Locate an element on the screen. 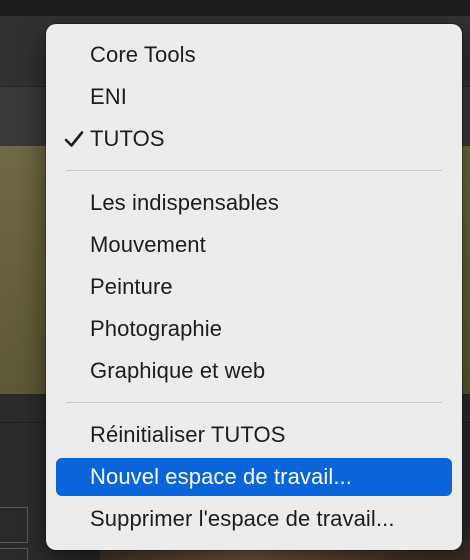 The height and width of the screenshot is (560, 470). menu-item-label: ENI is located at coordinates (108, 96).